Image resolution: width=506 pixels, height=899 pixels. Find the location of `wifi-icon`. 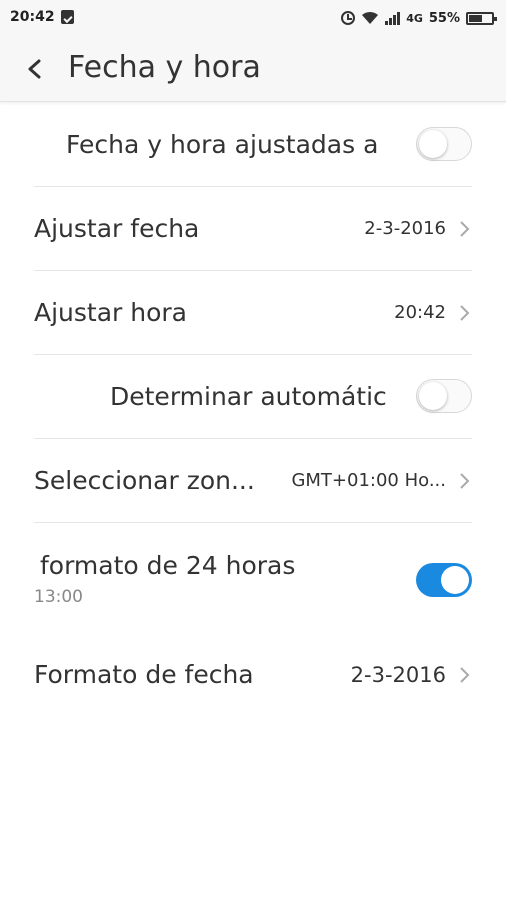

wifi-icon is located at coordinates (370, 17).